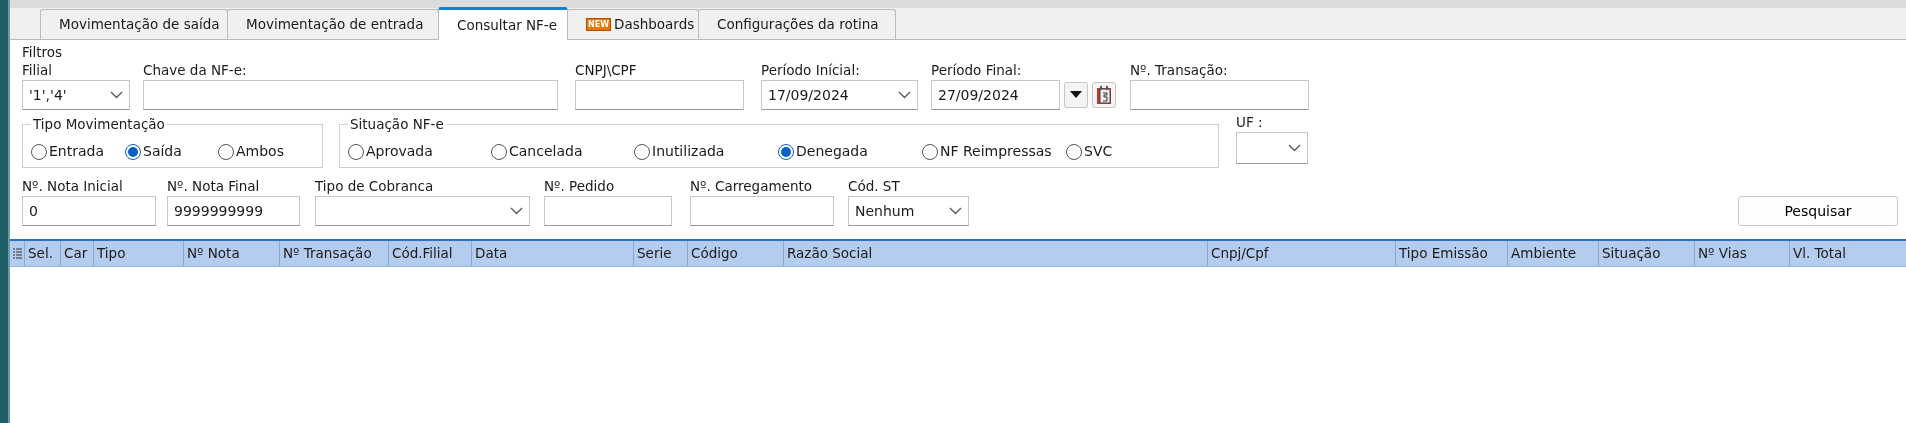 Image resolution: width=1906 pixels, height=423 pixels. Describe the element at coordinates (397, 124) in the screenshot. I see `group-title: Situação NF-e` at that location.